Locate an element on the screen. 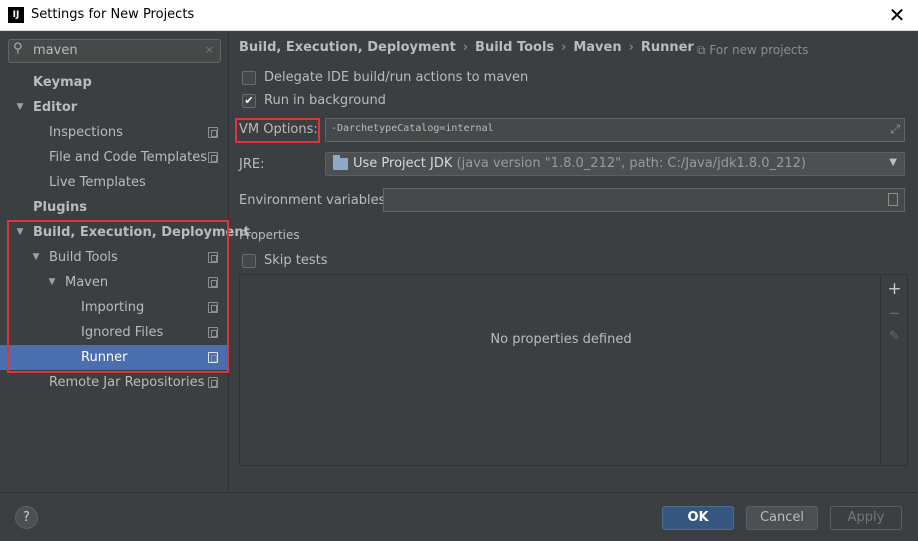  breadcrumb-item: Runner is located at coordinates (667, 47).